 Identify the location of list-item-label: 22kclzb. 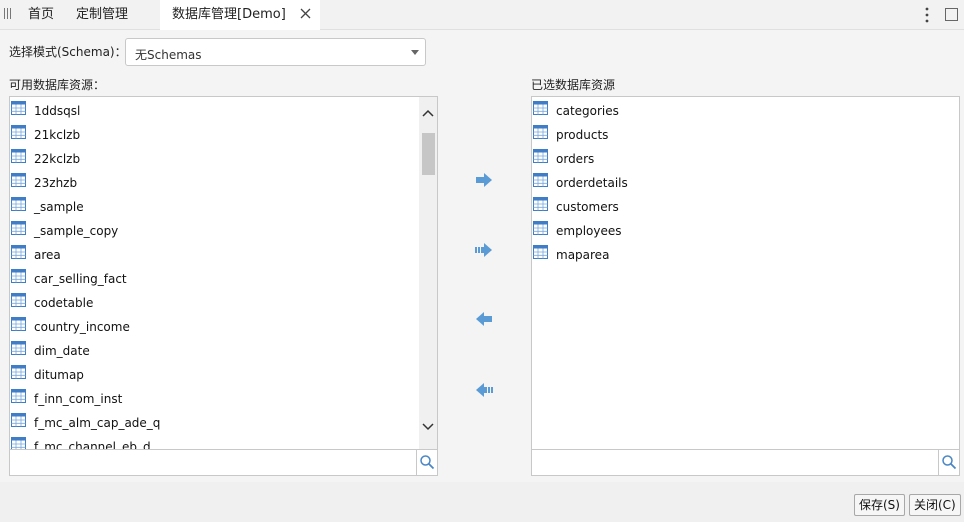
(57, 159).